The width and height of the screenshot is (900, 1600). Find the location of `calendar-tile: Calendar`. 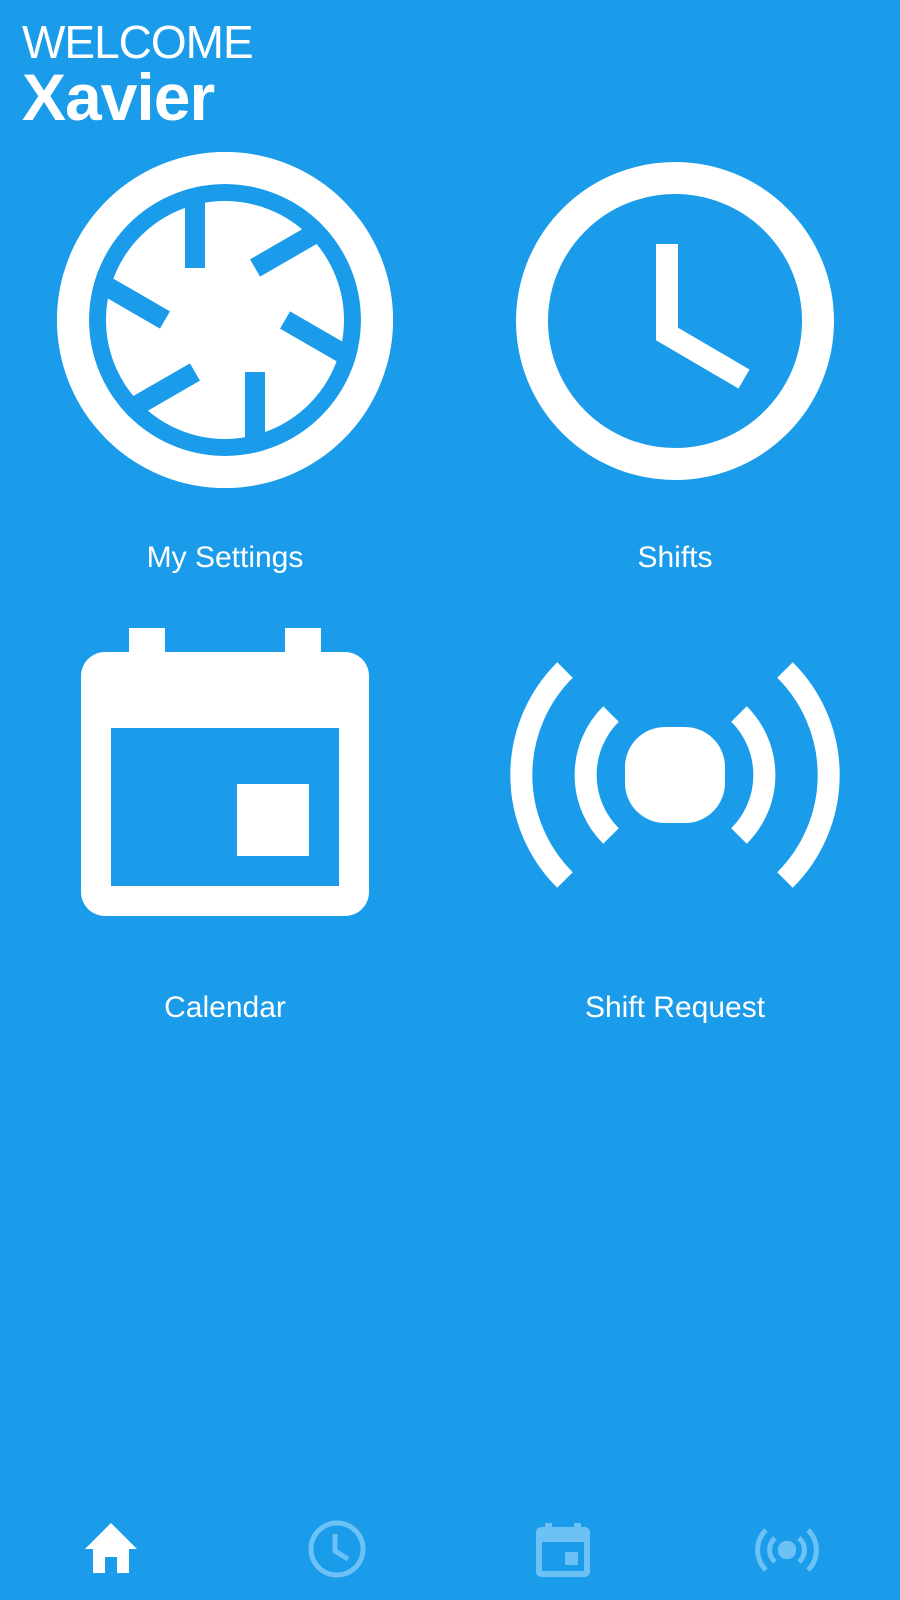

calendar-tile: Calendar is located at coordinates (225, 825).